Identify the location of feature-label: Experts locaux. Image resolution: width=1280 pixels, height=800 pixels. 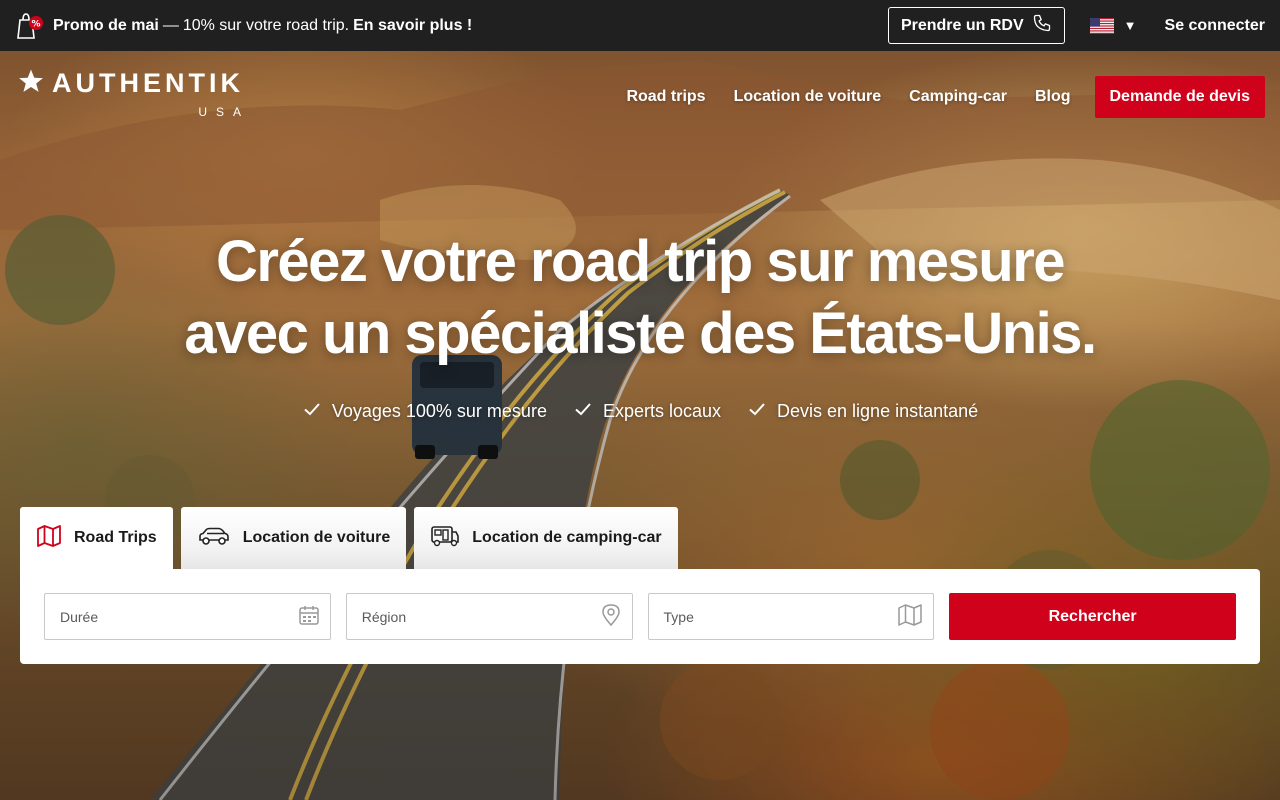
(662, 411).